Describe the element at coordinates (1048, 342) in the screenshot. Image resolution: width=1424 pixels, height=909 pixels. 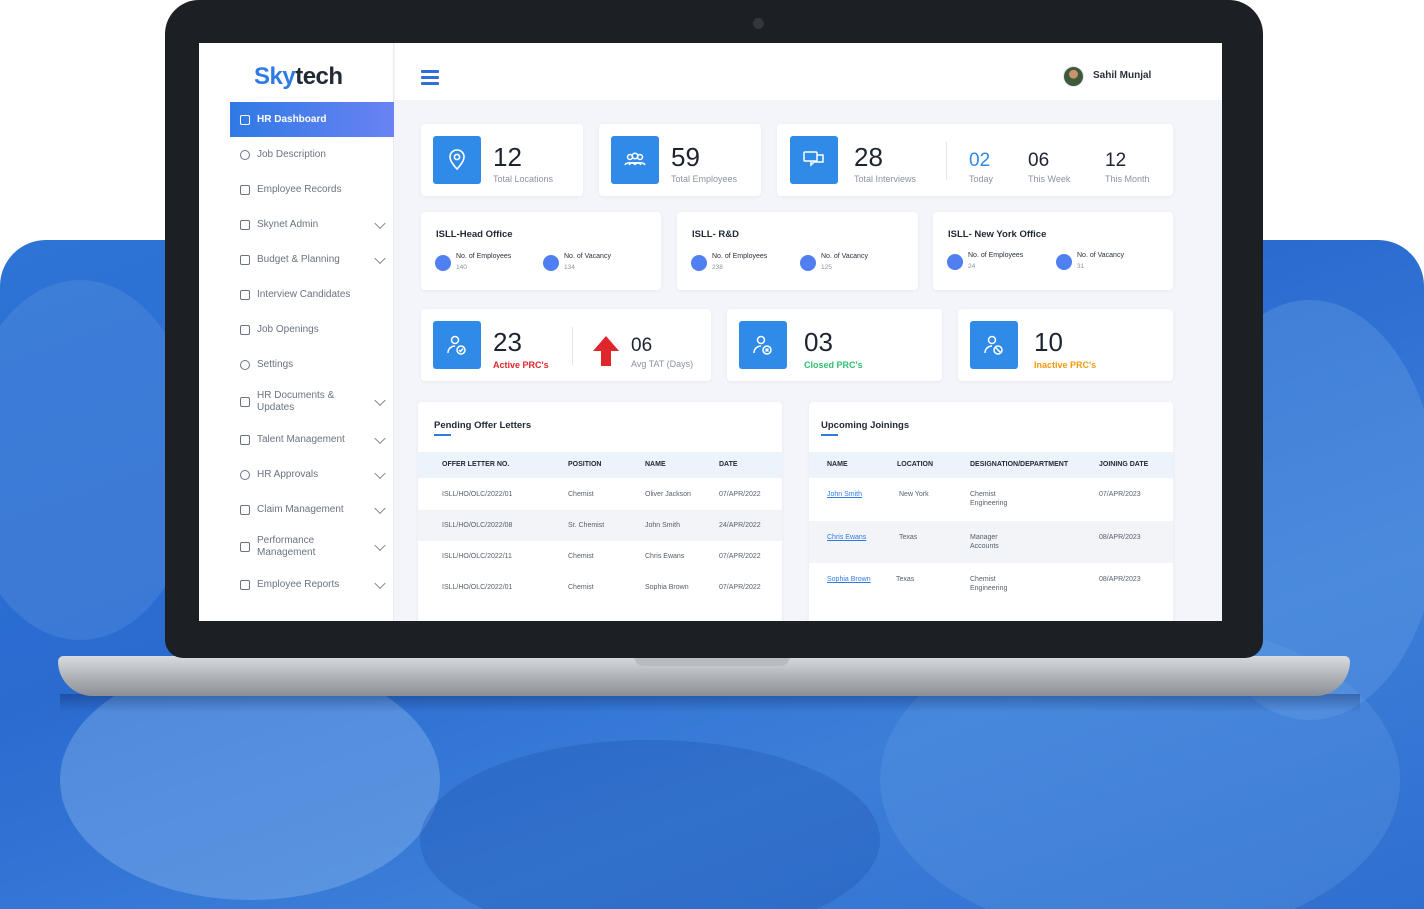
I see `inactive-prc-value: 10` at that location.